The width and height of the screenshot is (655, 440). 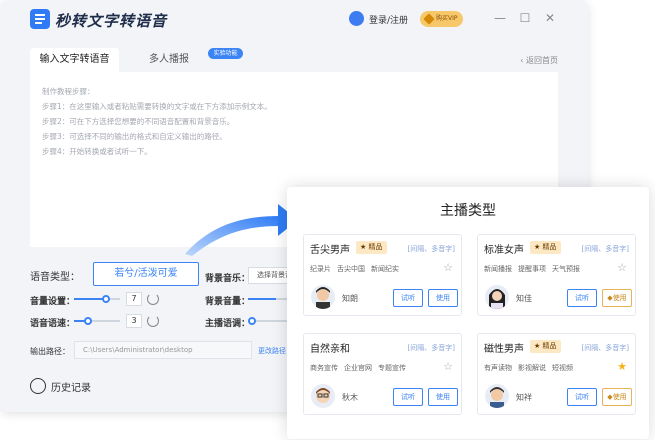 I want to click on output-path-field: C:\Users\Administrator\desktop, so click(x=163, y=350).